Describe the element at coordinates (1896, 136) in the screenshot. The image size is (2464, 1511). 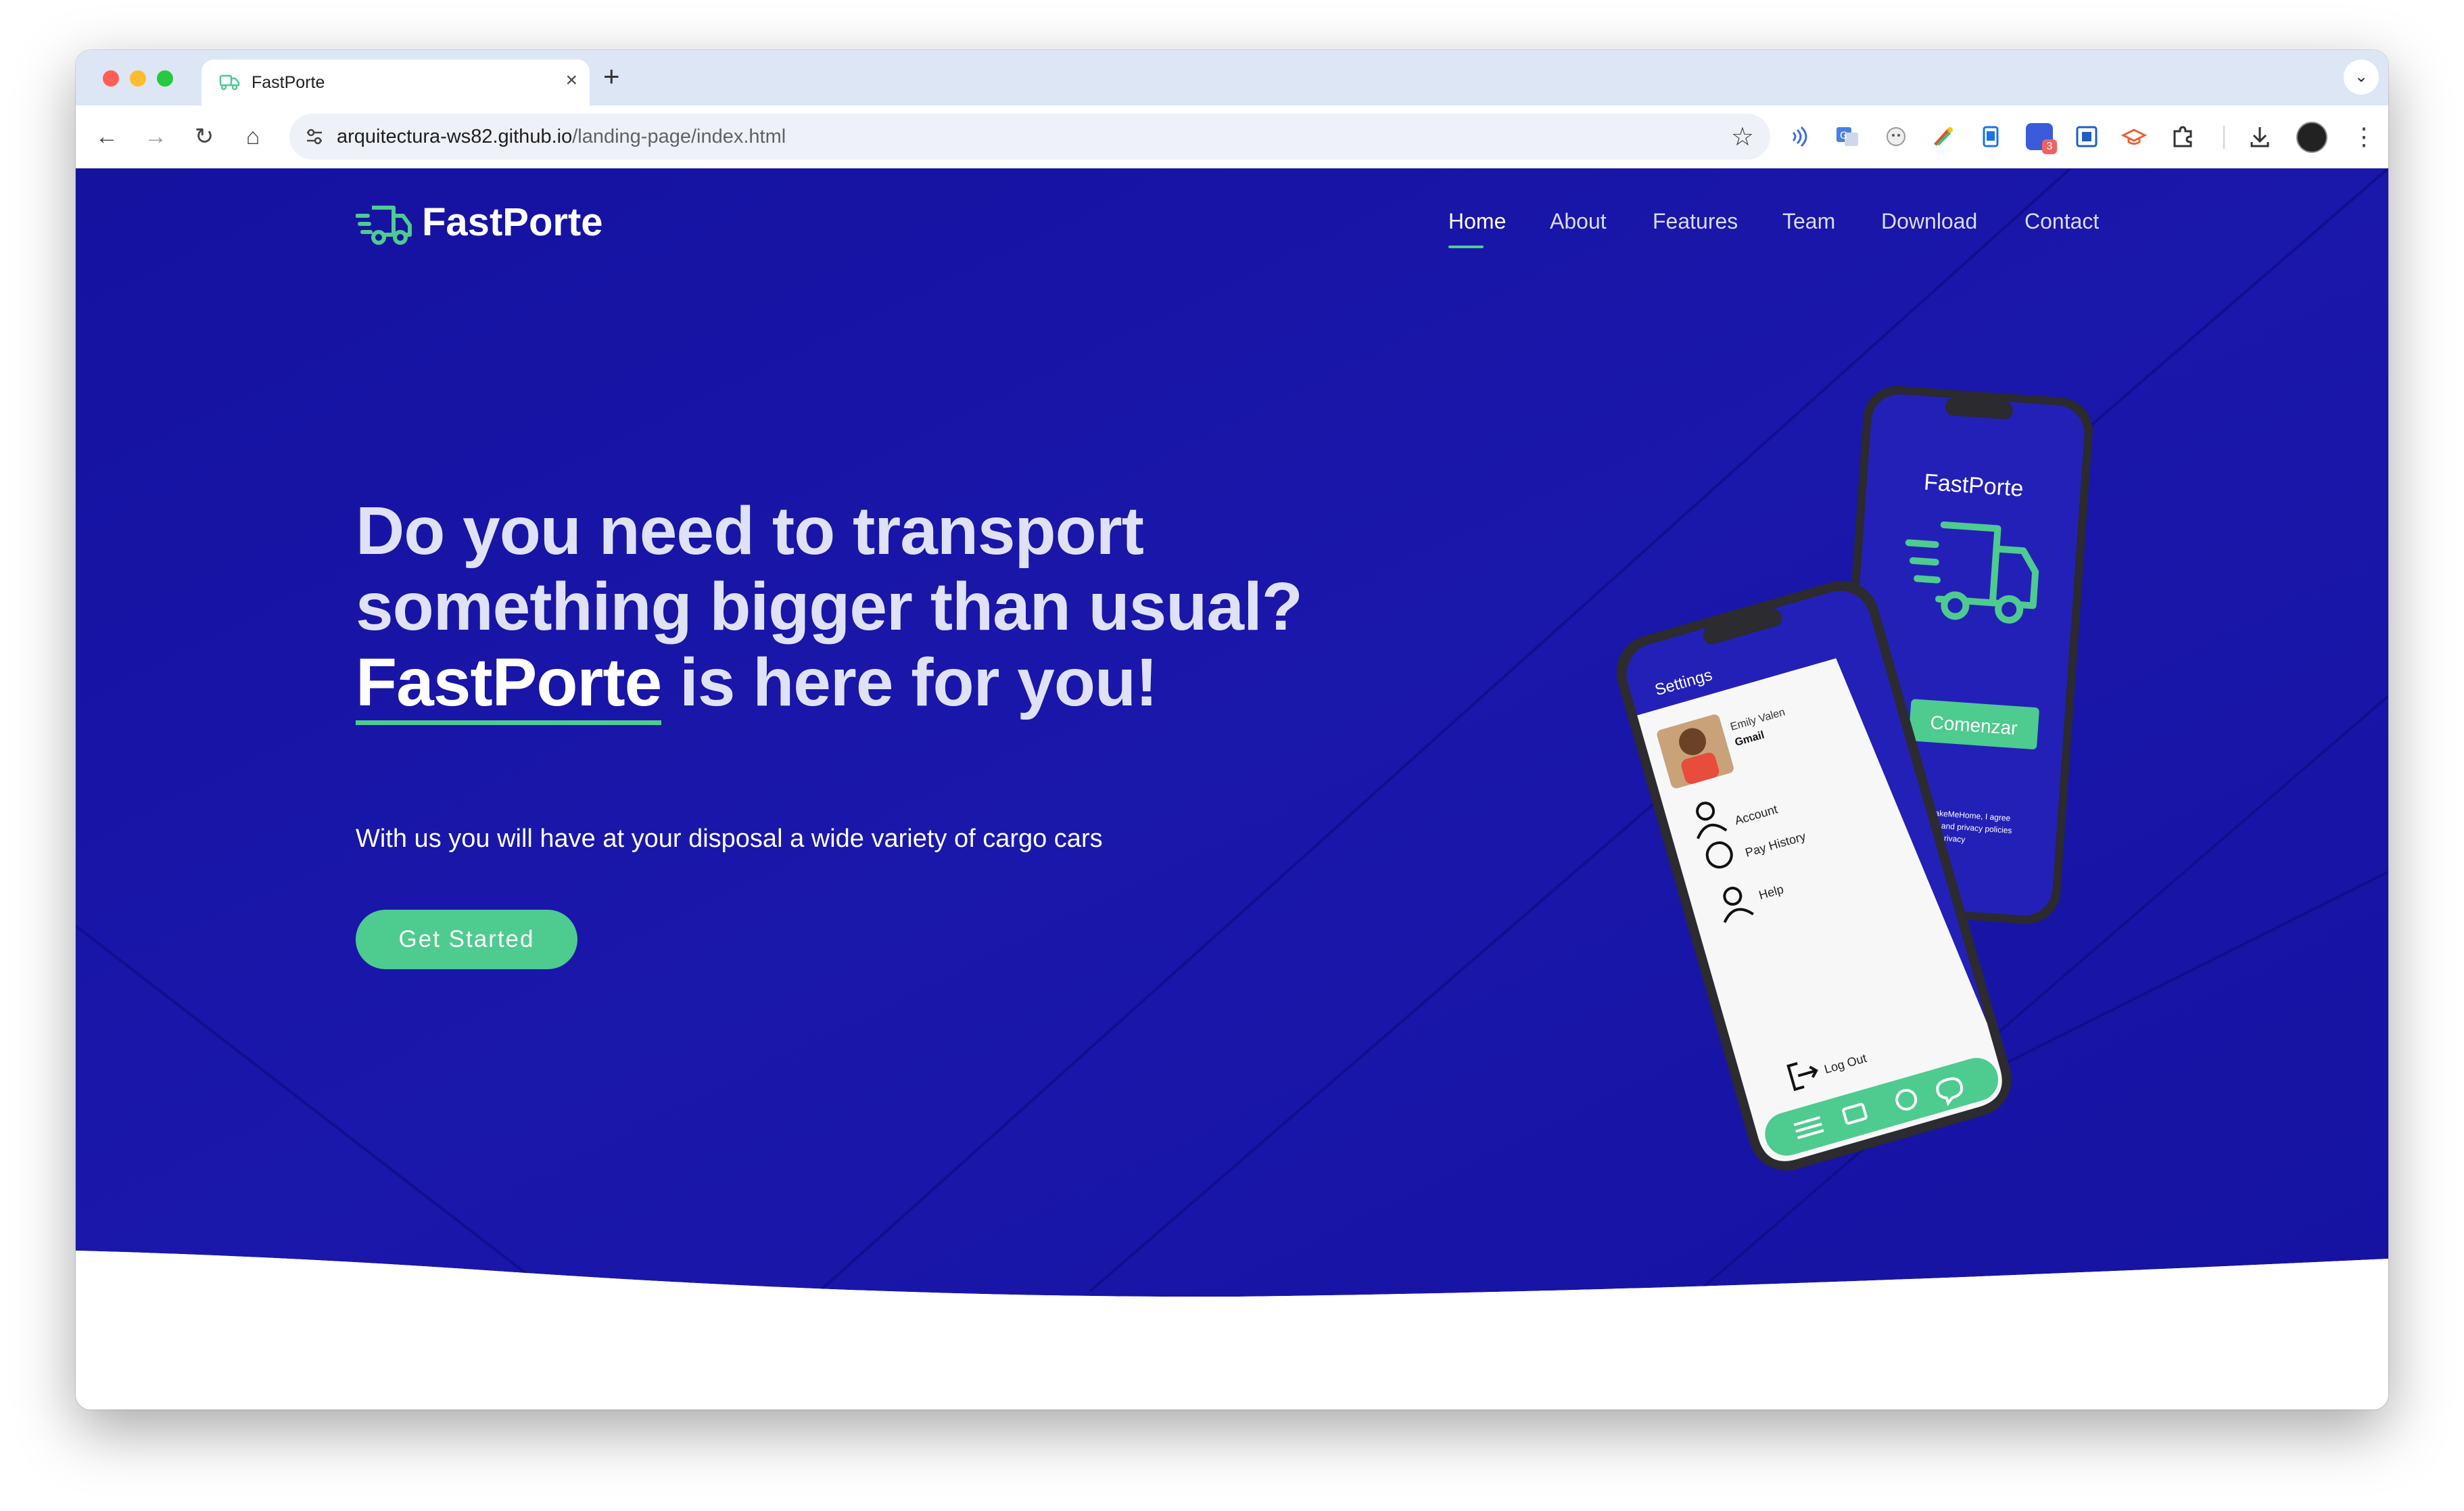
I see `cursor-extension-icon` at that location.